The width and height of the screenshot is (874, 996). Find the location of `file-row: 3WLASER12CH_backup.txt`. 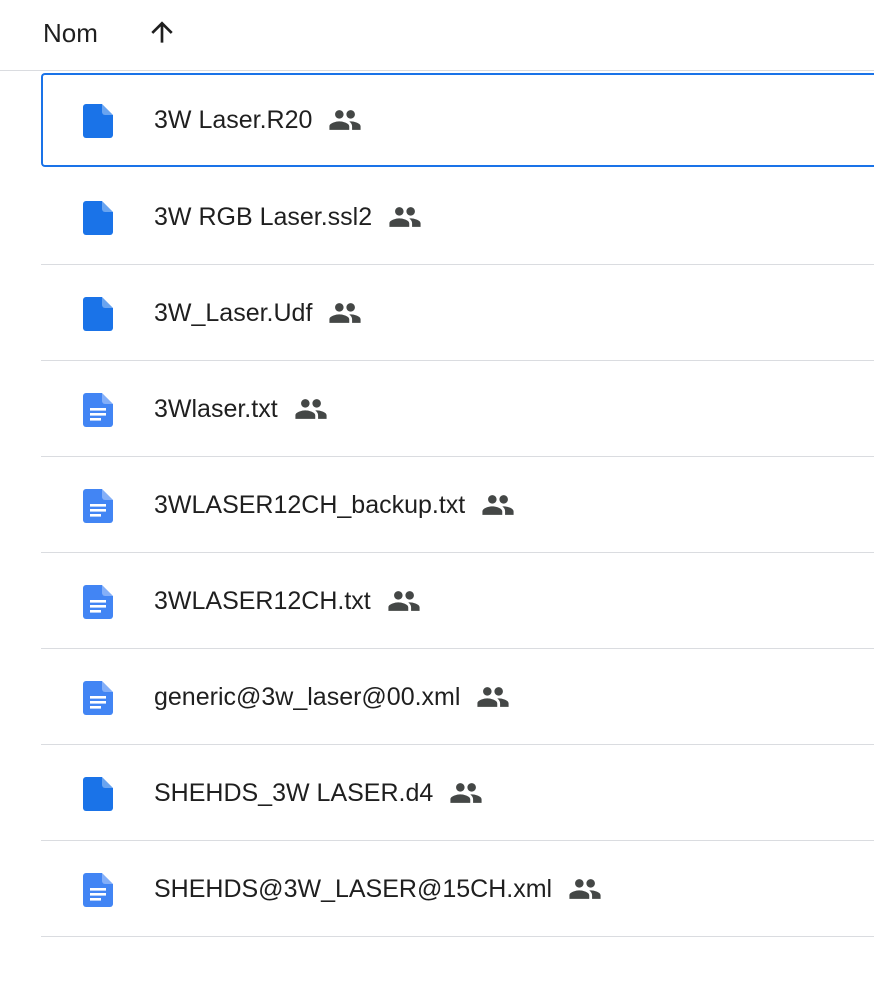

file-row: 3WLASER12CH_backup.txt is located at coordinates (457, 505).